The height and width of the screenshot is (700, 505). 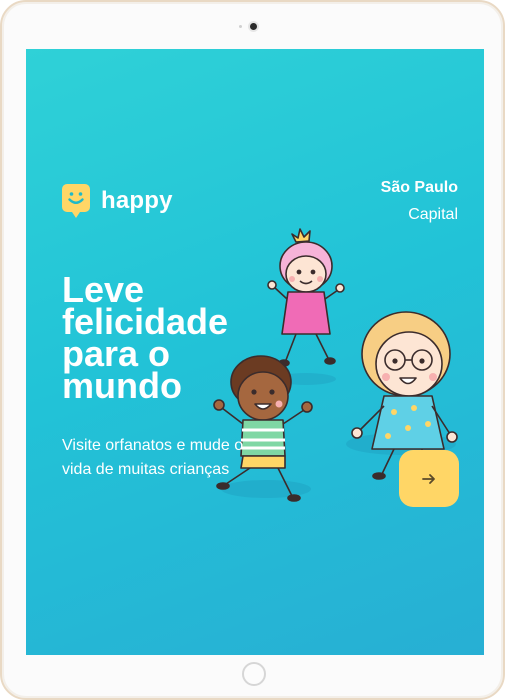 I want to click on brand-name: happy, so click(x=137, y=200).